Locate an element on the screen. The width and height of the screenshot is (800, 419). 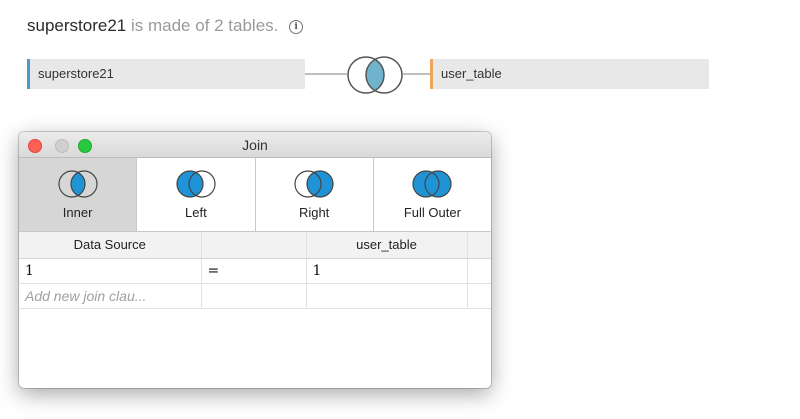
join-type-left: Left is located at coordinates (196, 194).